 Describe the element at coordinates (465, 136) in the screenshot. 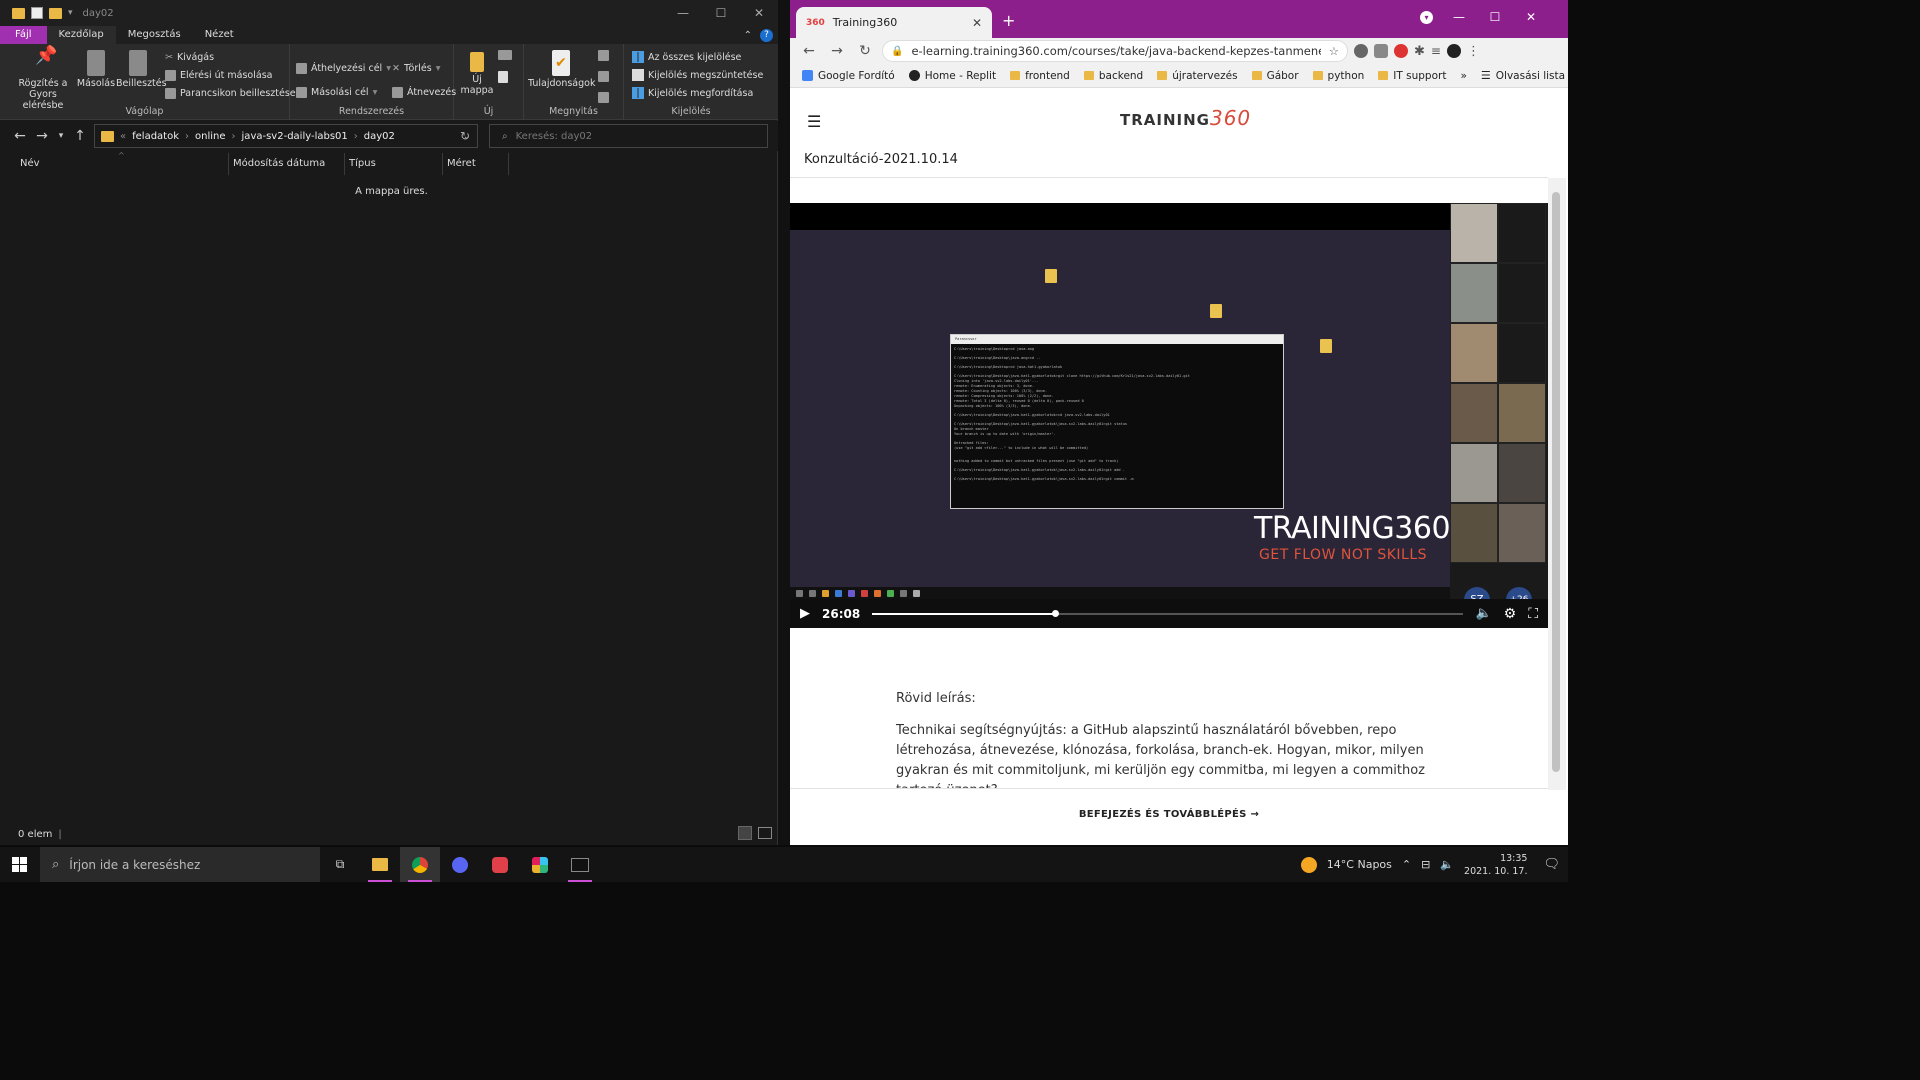

I see `refresh-icon: ↻` at that location.